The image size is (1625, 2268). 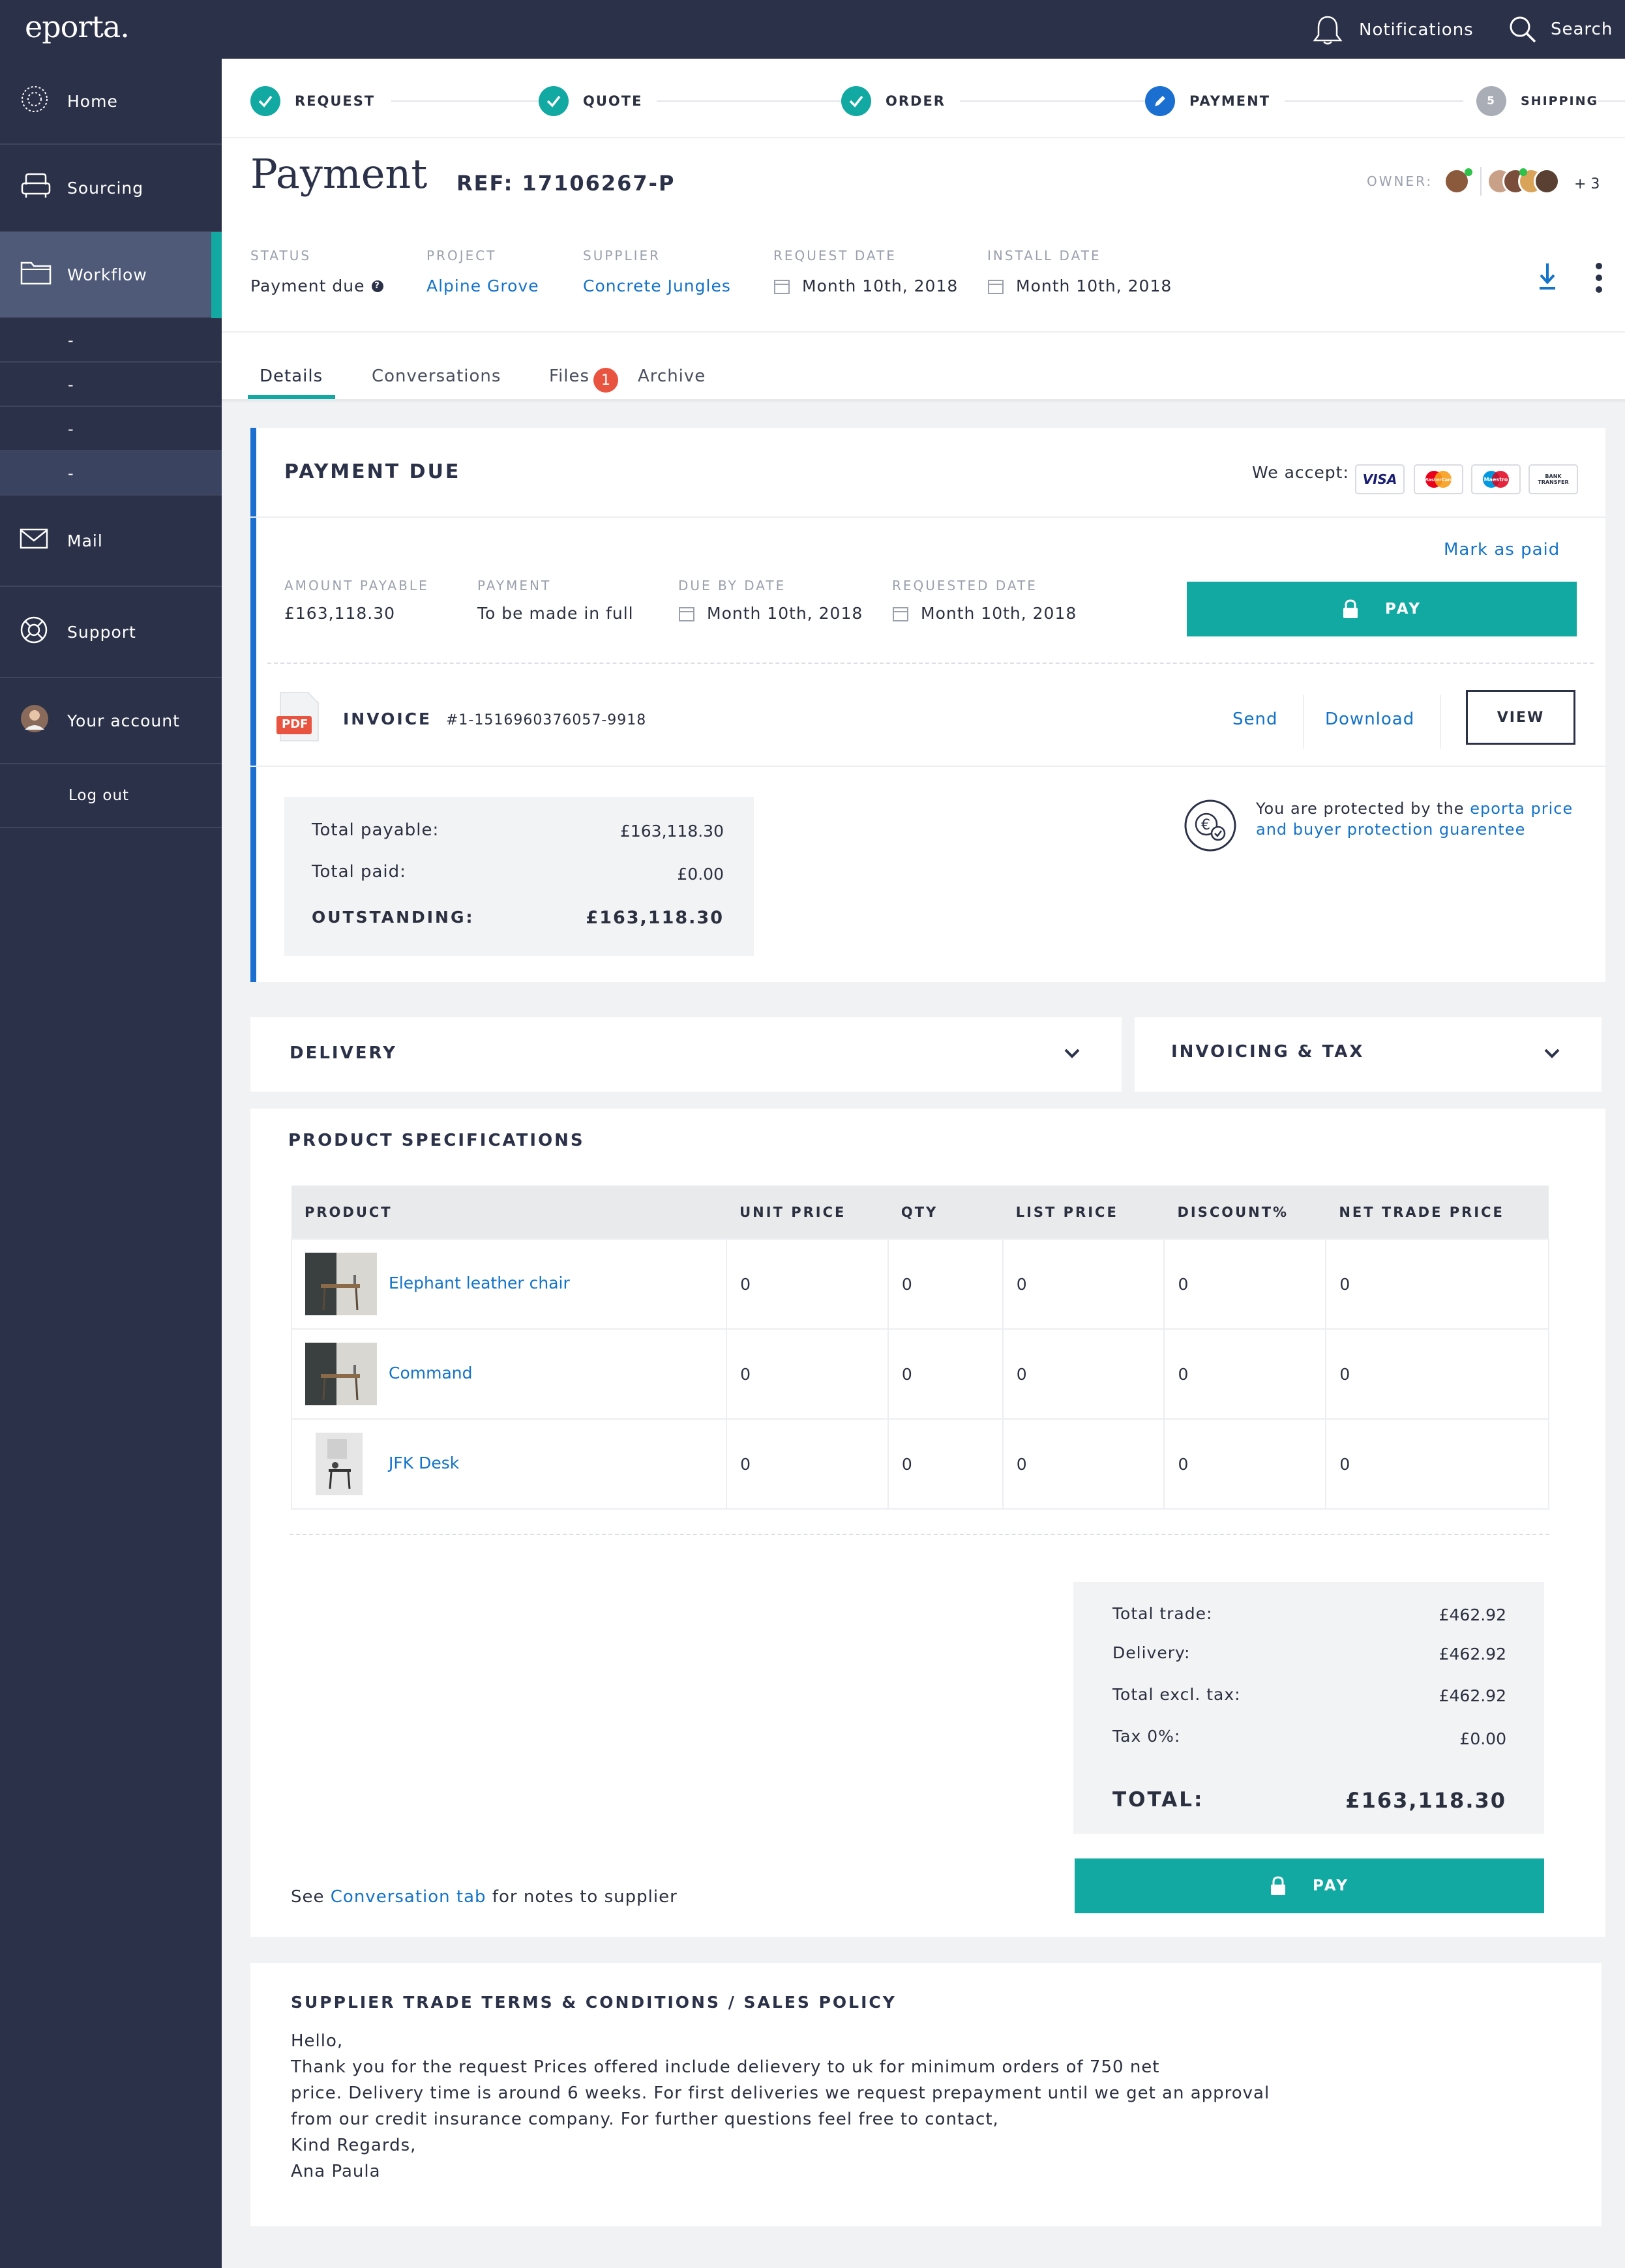 What do you see at coordinates (657, 285) in the screenshot?
I see `supplier-link: Concrete Jungles` at bounding box center [657, 285].